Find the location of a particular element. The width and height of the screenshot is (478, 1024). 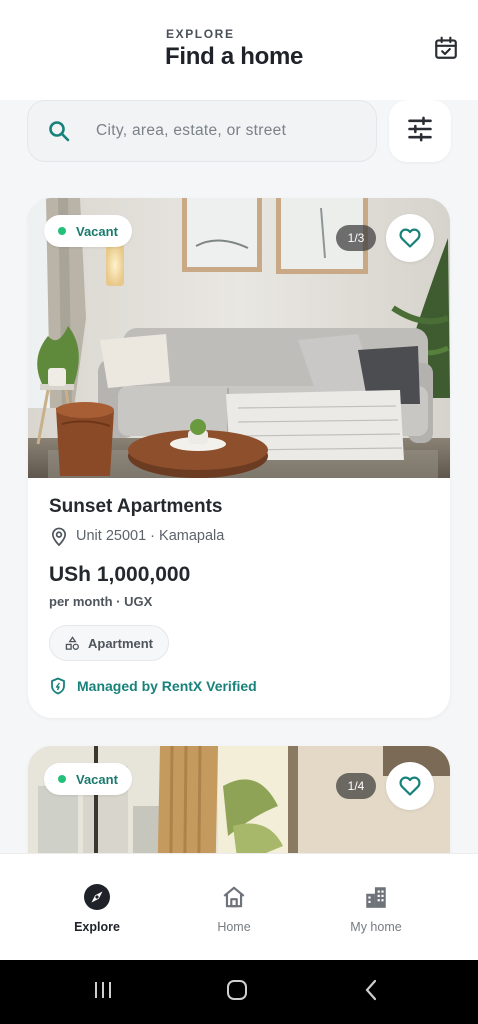

location-text: Unit 25001 · Kamapala is located at coordinates (150, 536).